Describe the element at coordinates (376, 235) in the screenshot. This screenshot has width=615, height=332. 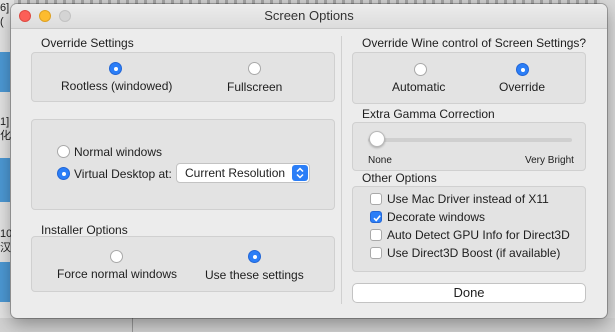
I see `checkbox-auto-detect-gpu` at that location.